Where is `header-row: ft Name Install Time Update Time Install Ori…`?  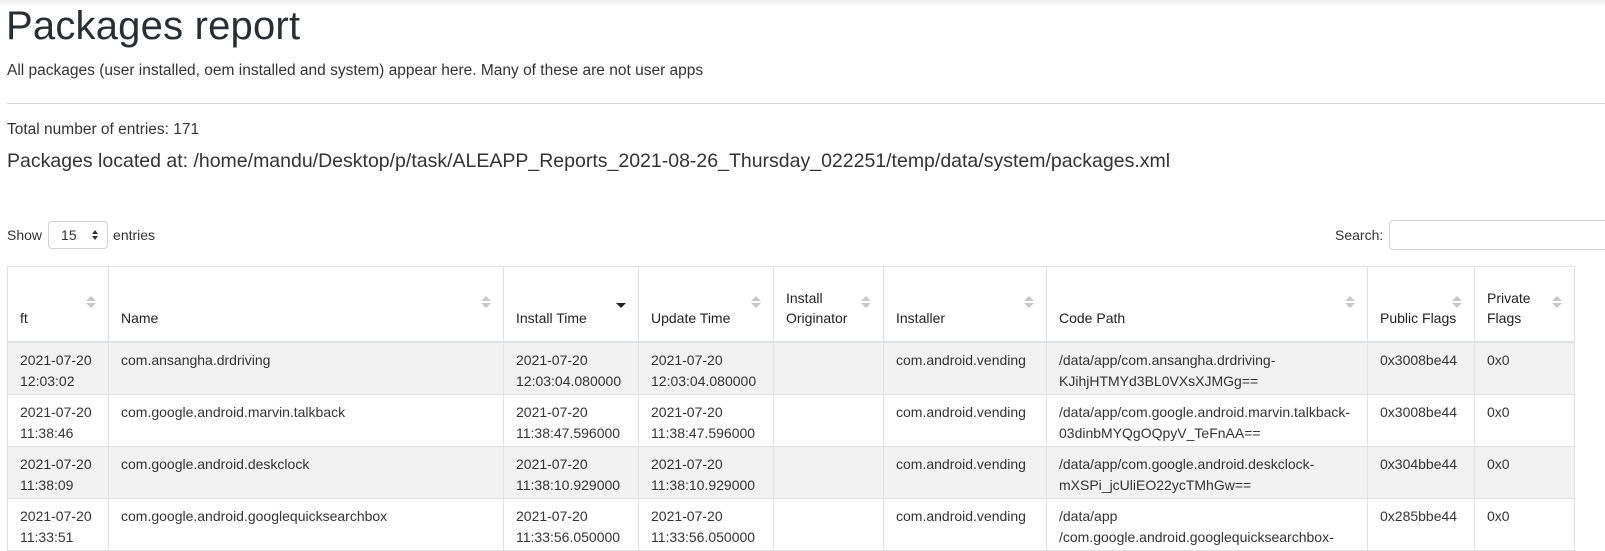 header-row: ft Name Install Time Update Time Install Ori… is located at coordinates (791, 304).